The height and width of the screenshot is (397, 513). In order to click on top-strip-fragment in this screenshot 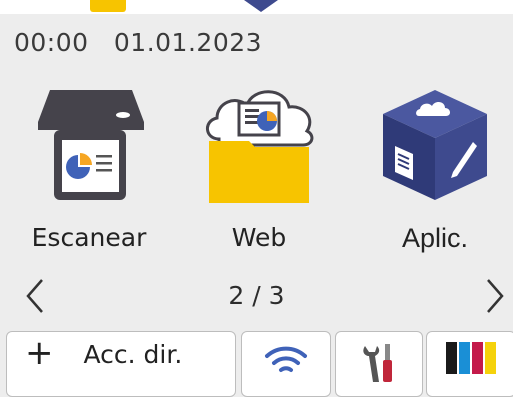, I will do `click(256, 7)`.